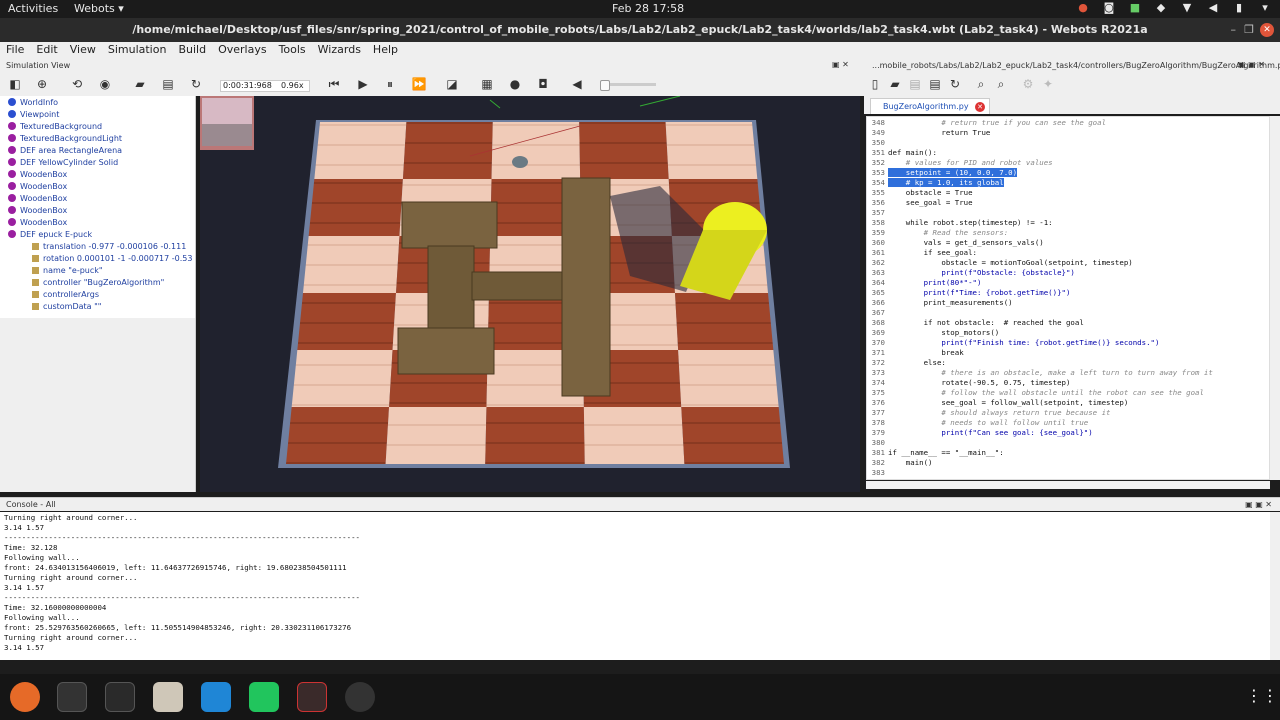  I want to click on close-tab-icon: ✕, so click(980, 107).